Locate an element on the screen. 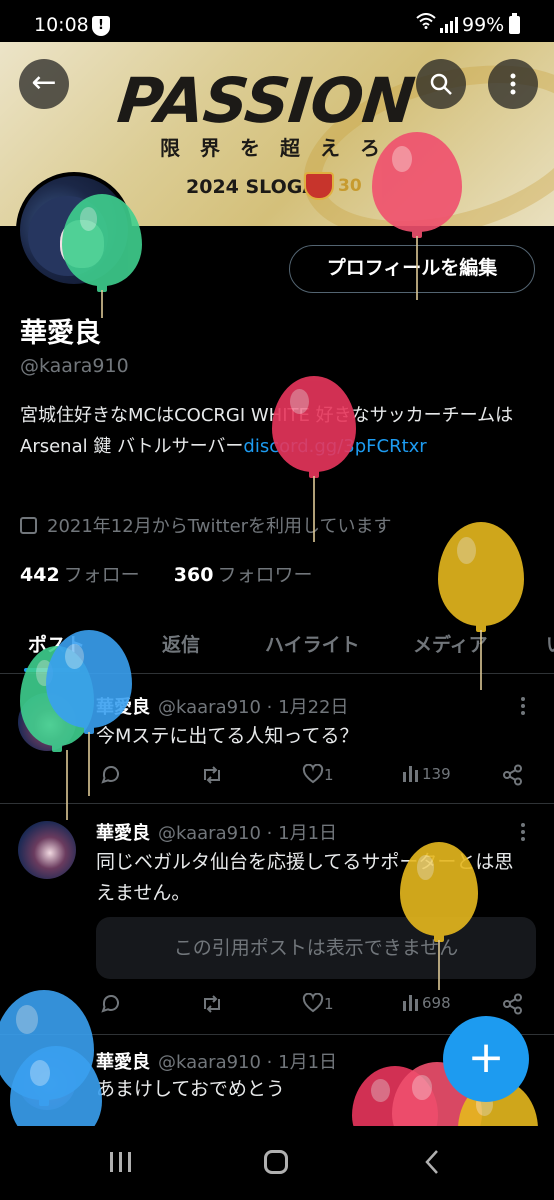 This screenshot has width=554, height=1200. team-crest-icon is located at coordinates (319, 186).